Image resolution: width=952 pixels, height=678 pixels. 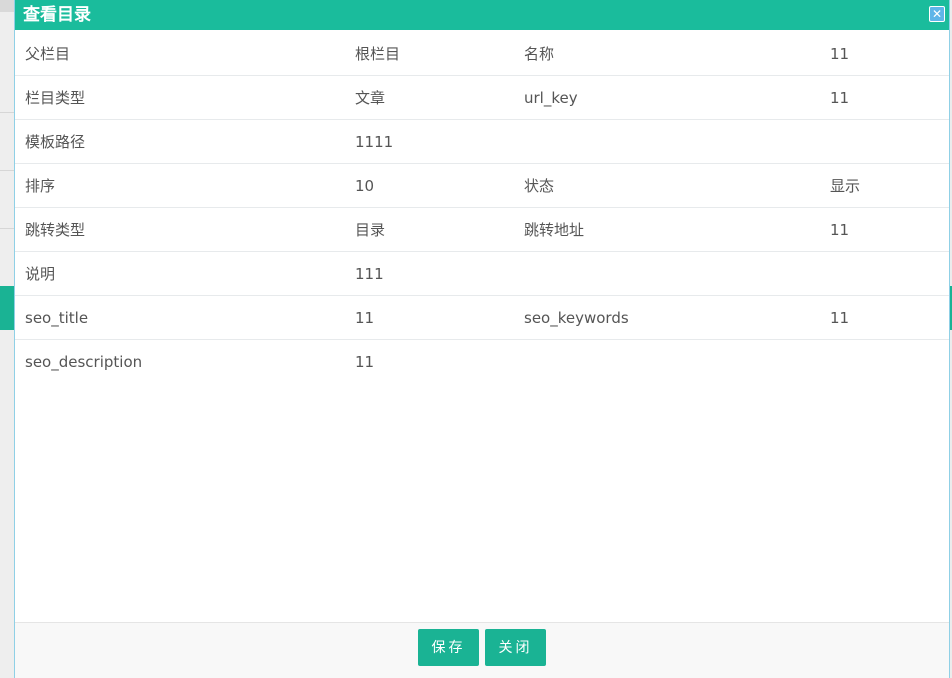 I want to click on field-value: 显示, so click(x=884, y=185).